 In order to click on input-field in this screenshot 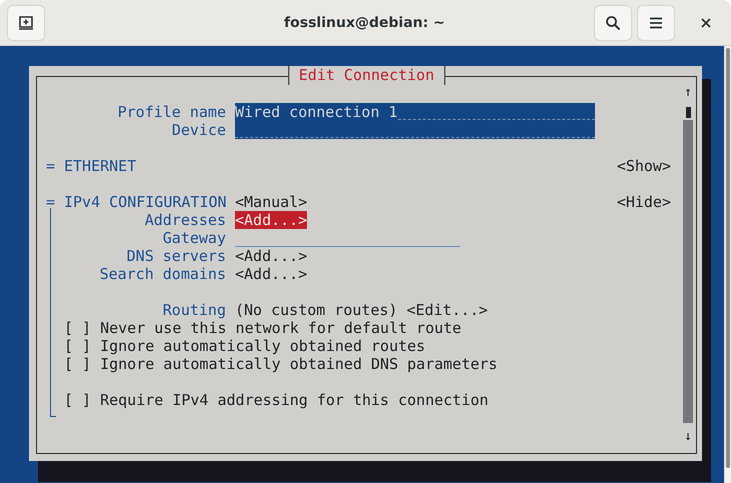, I will do `click(415, 130)`.